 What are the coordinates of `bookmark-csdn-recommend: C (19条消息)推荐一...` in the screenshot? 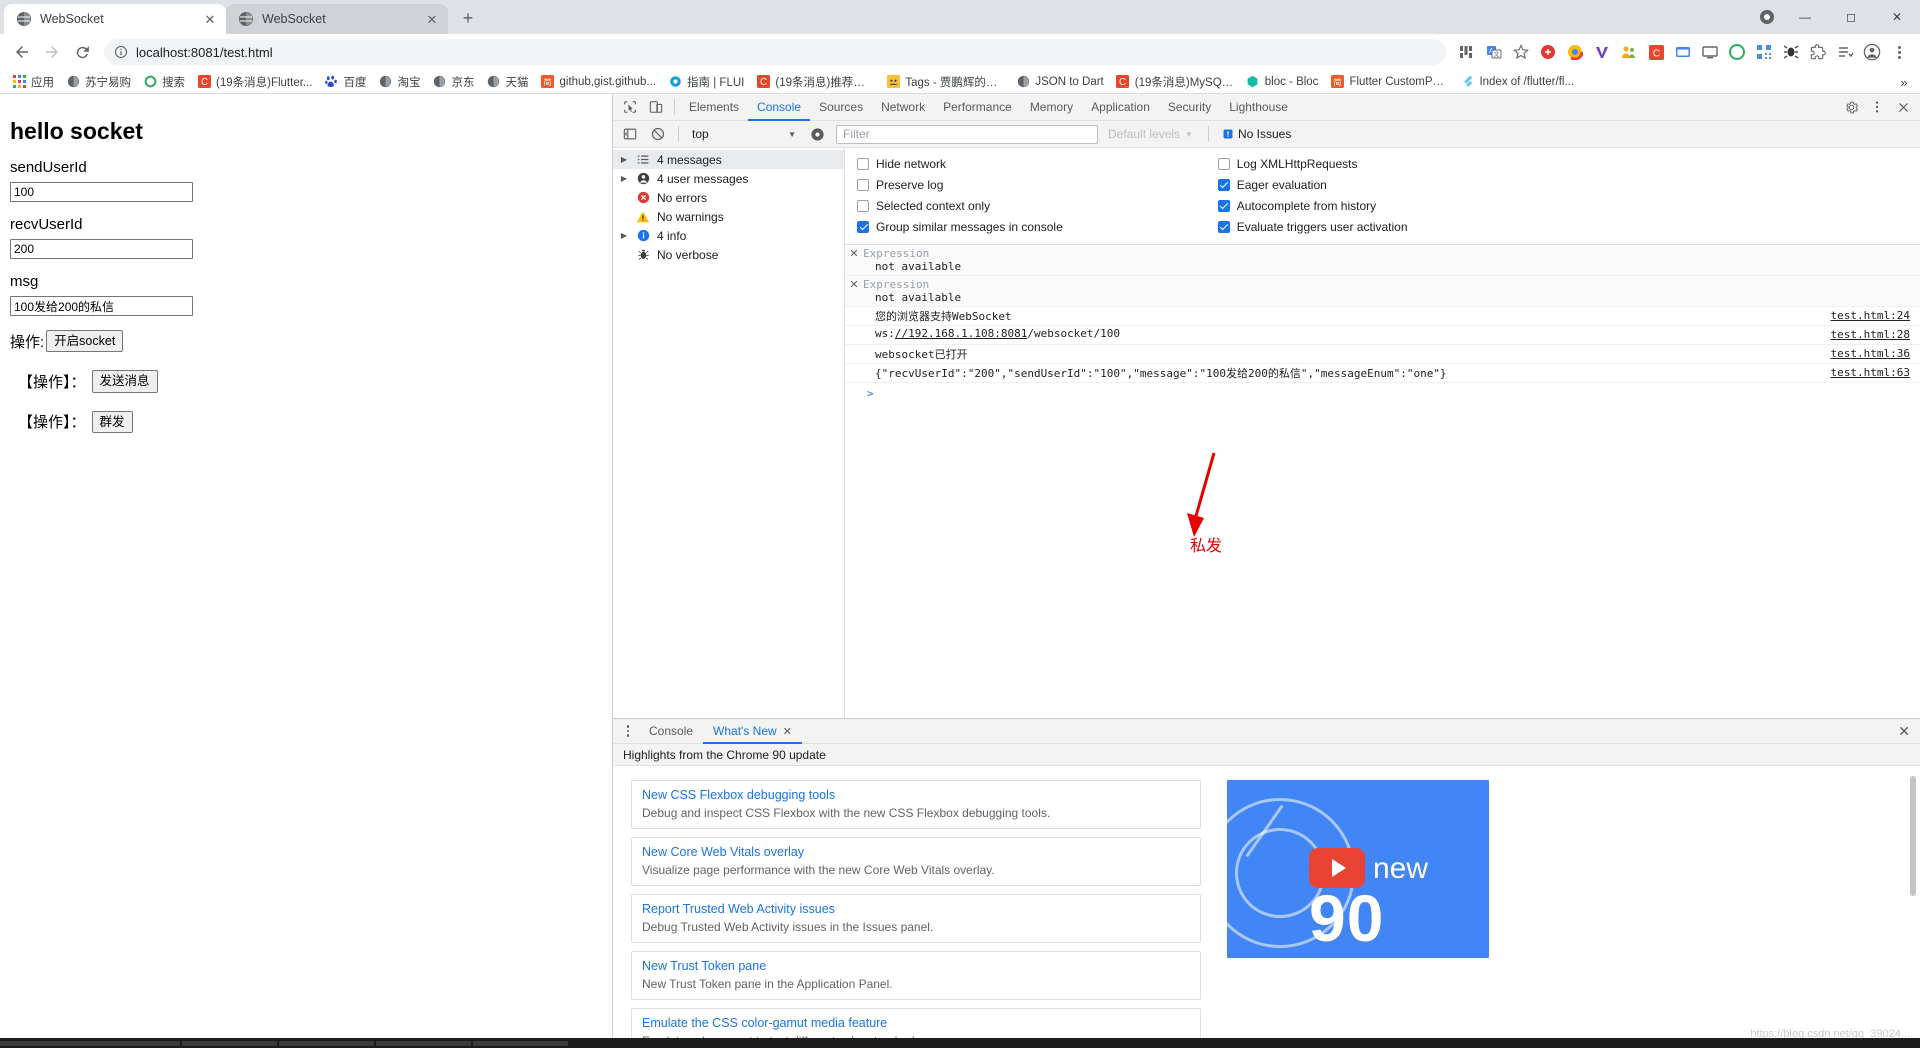 It's located at (815, 82).